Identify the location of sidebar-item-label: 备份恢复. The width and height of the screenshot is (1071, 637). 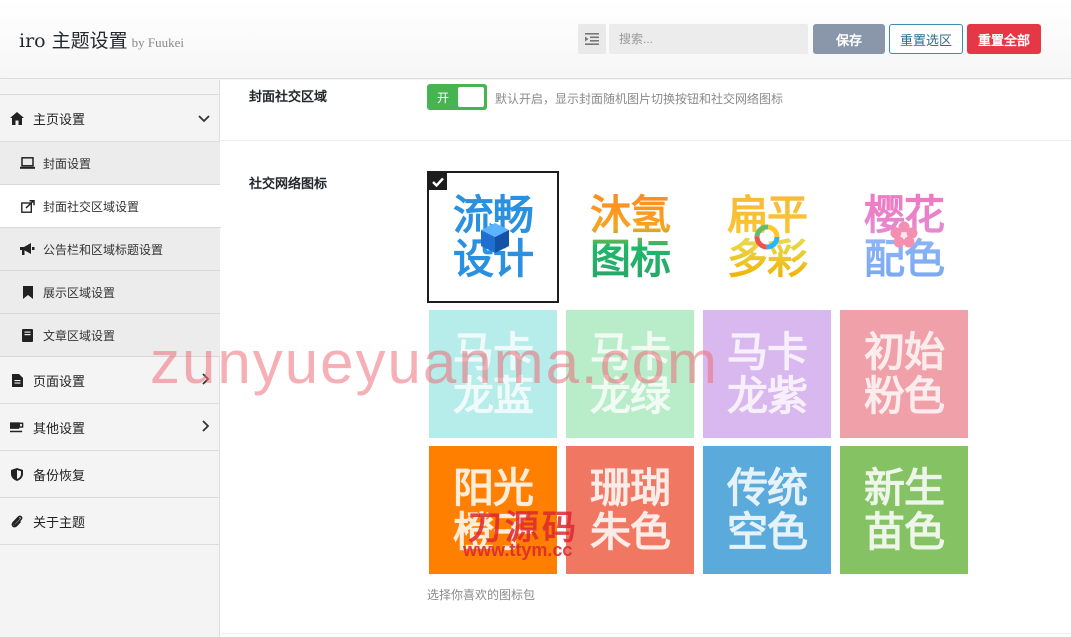
(59, 475).